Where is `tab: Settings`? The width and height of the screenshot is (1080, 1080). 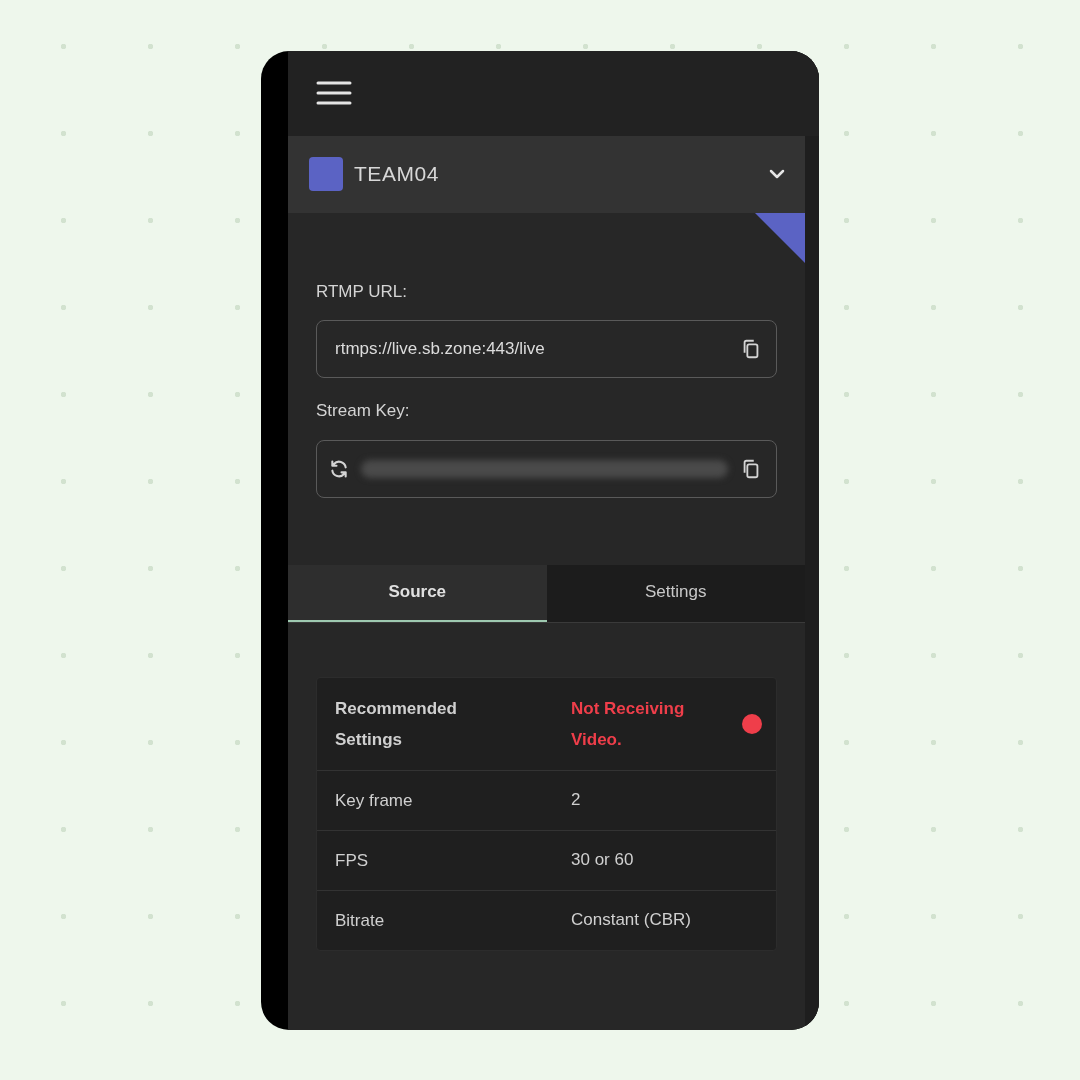
tab: Settings is located at coordinates (675, 593).